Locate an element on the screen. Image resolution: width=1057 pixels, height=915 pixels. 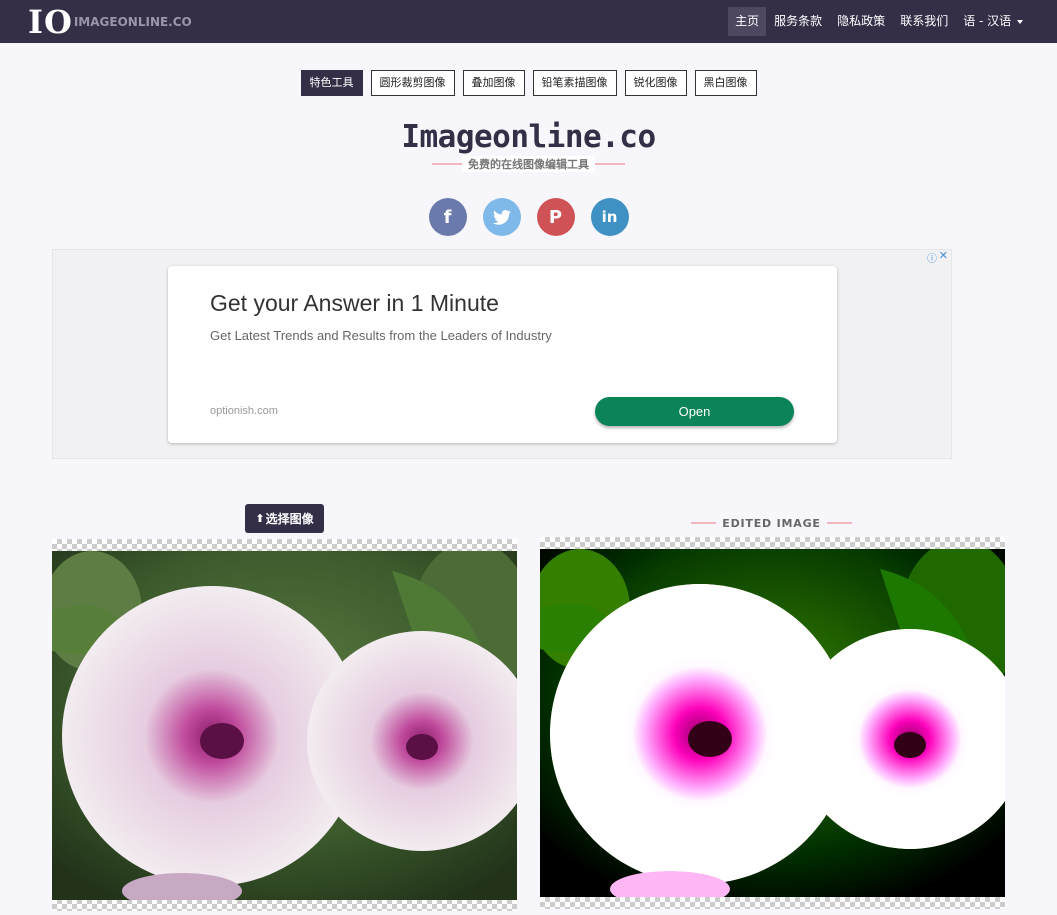
subtitle-text: 免费的在线图像编辑工具 is located at coordinates (528, 164).